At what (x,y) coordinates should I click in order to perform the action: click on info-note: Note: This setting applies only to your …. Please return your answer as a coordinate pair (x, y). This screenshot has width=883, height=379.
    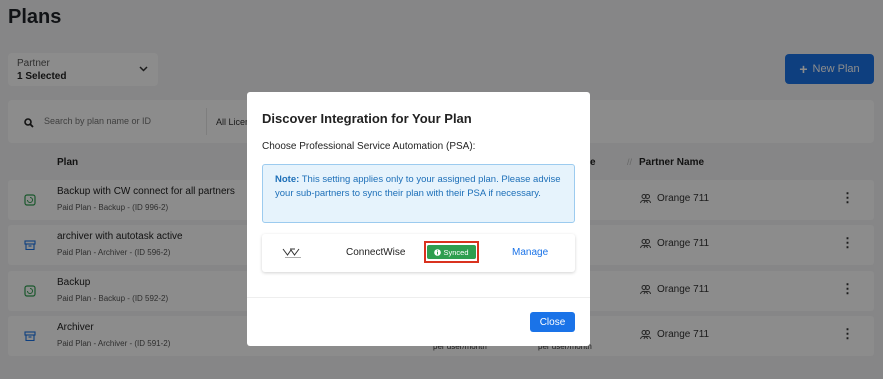
    Looking at the image, I should click on (418, 193).